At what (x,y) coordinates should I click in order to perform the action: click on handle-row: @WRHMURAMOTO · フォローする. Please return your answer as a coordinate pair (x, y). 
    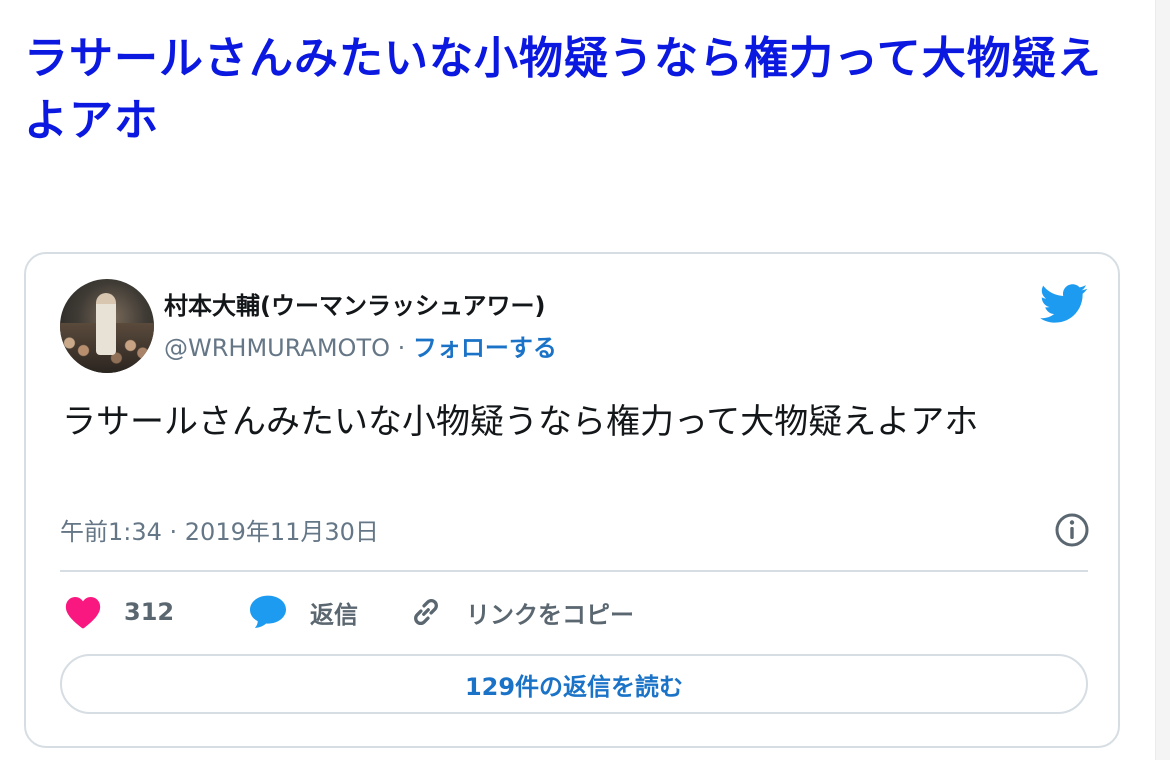
    Looking at the image, I should click on (360, 345).